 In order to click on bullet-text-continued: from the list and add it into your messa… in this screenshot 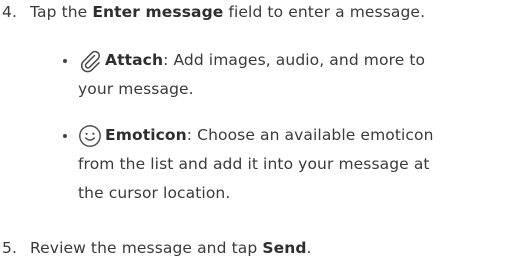, I will do `click(254, 164)`.